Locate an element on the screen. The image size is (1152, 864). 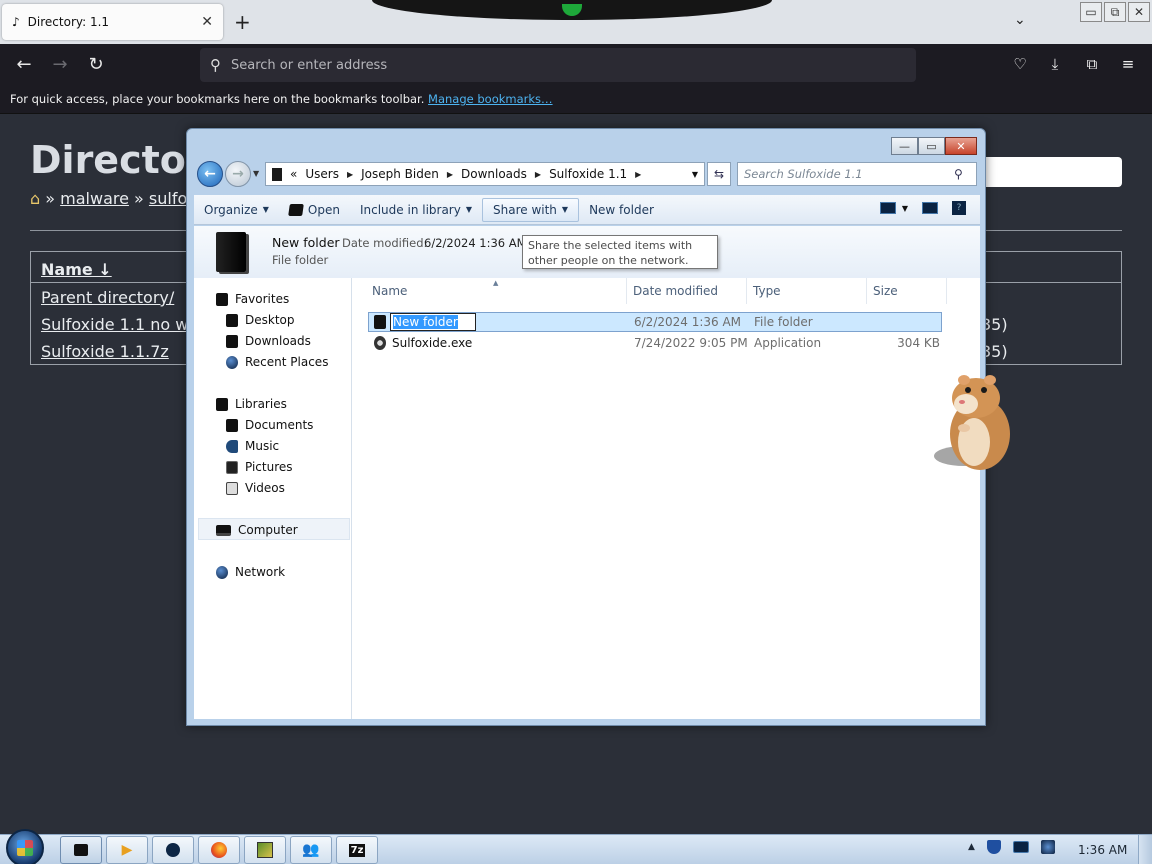
nav-item-favorites: Favorites is located at coordinates (252, 299).